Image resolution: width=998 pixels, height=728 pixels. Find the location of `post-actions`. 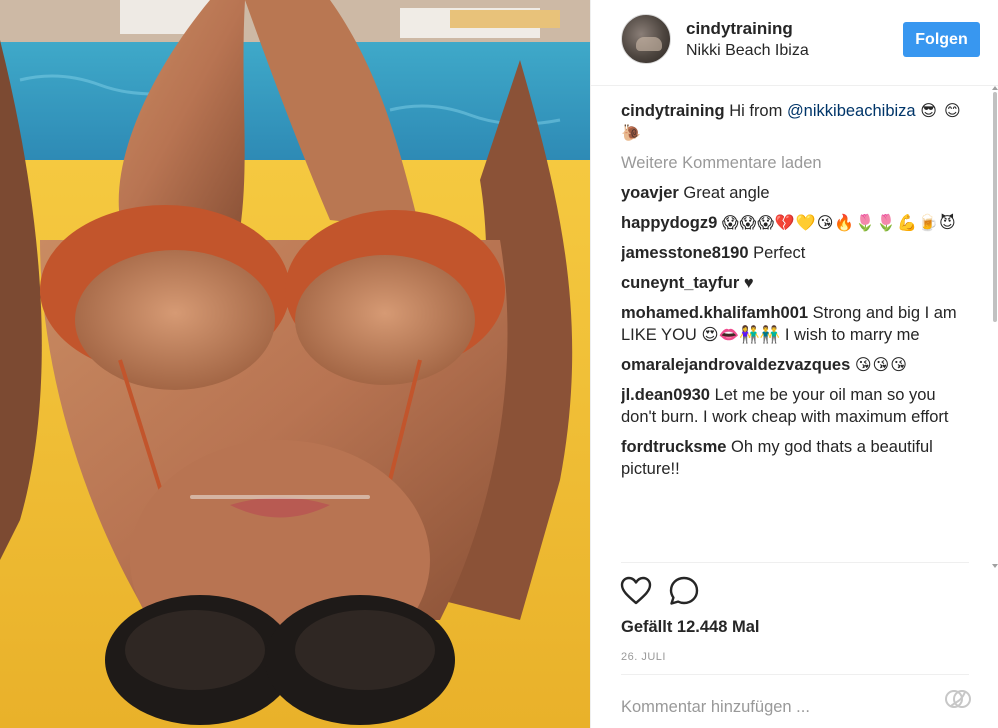

post-actions is located at coordinates (669, 592).